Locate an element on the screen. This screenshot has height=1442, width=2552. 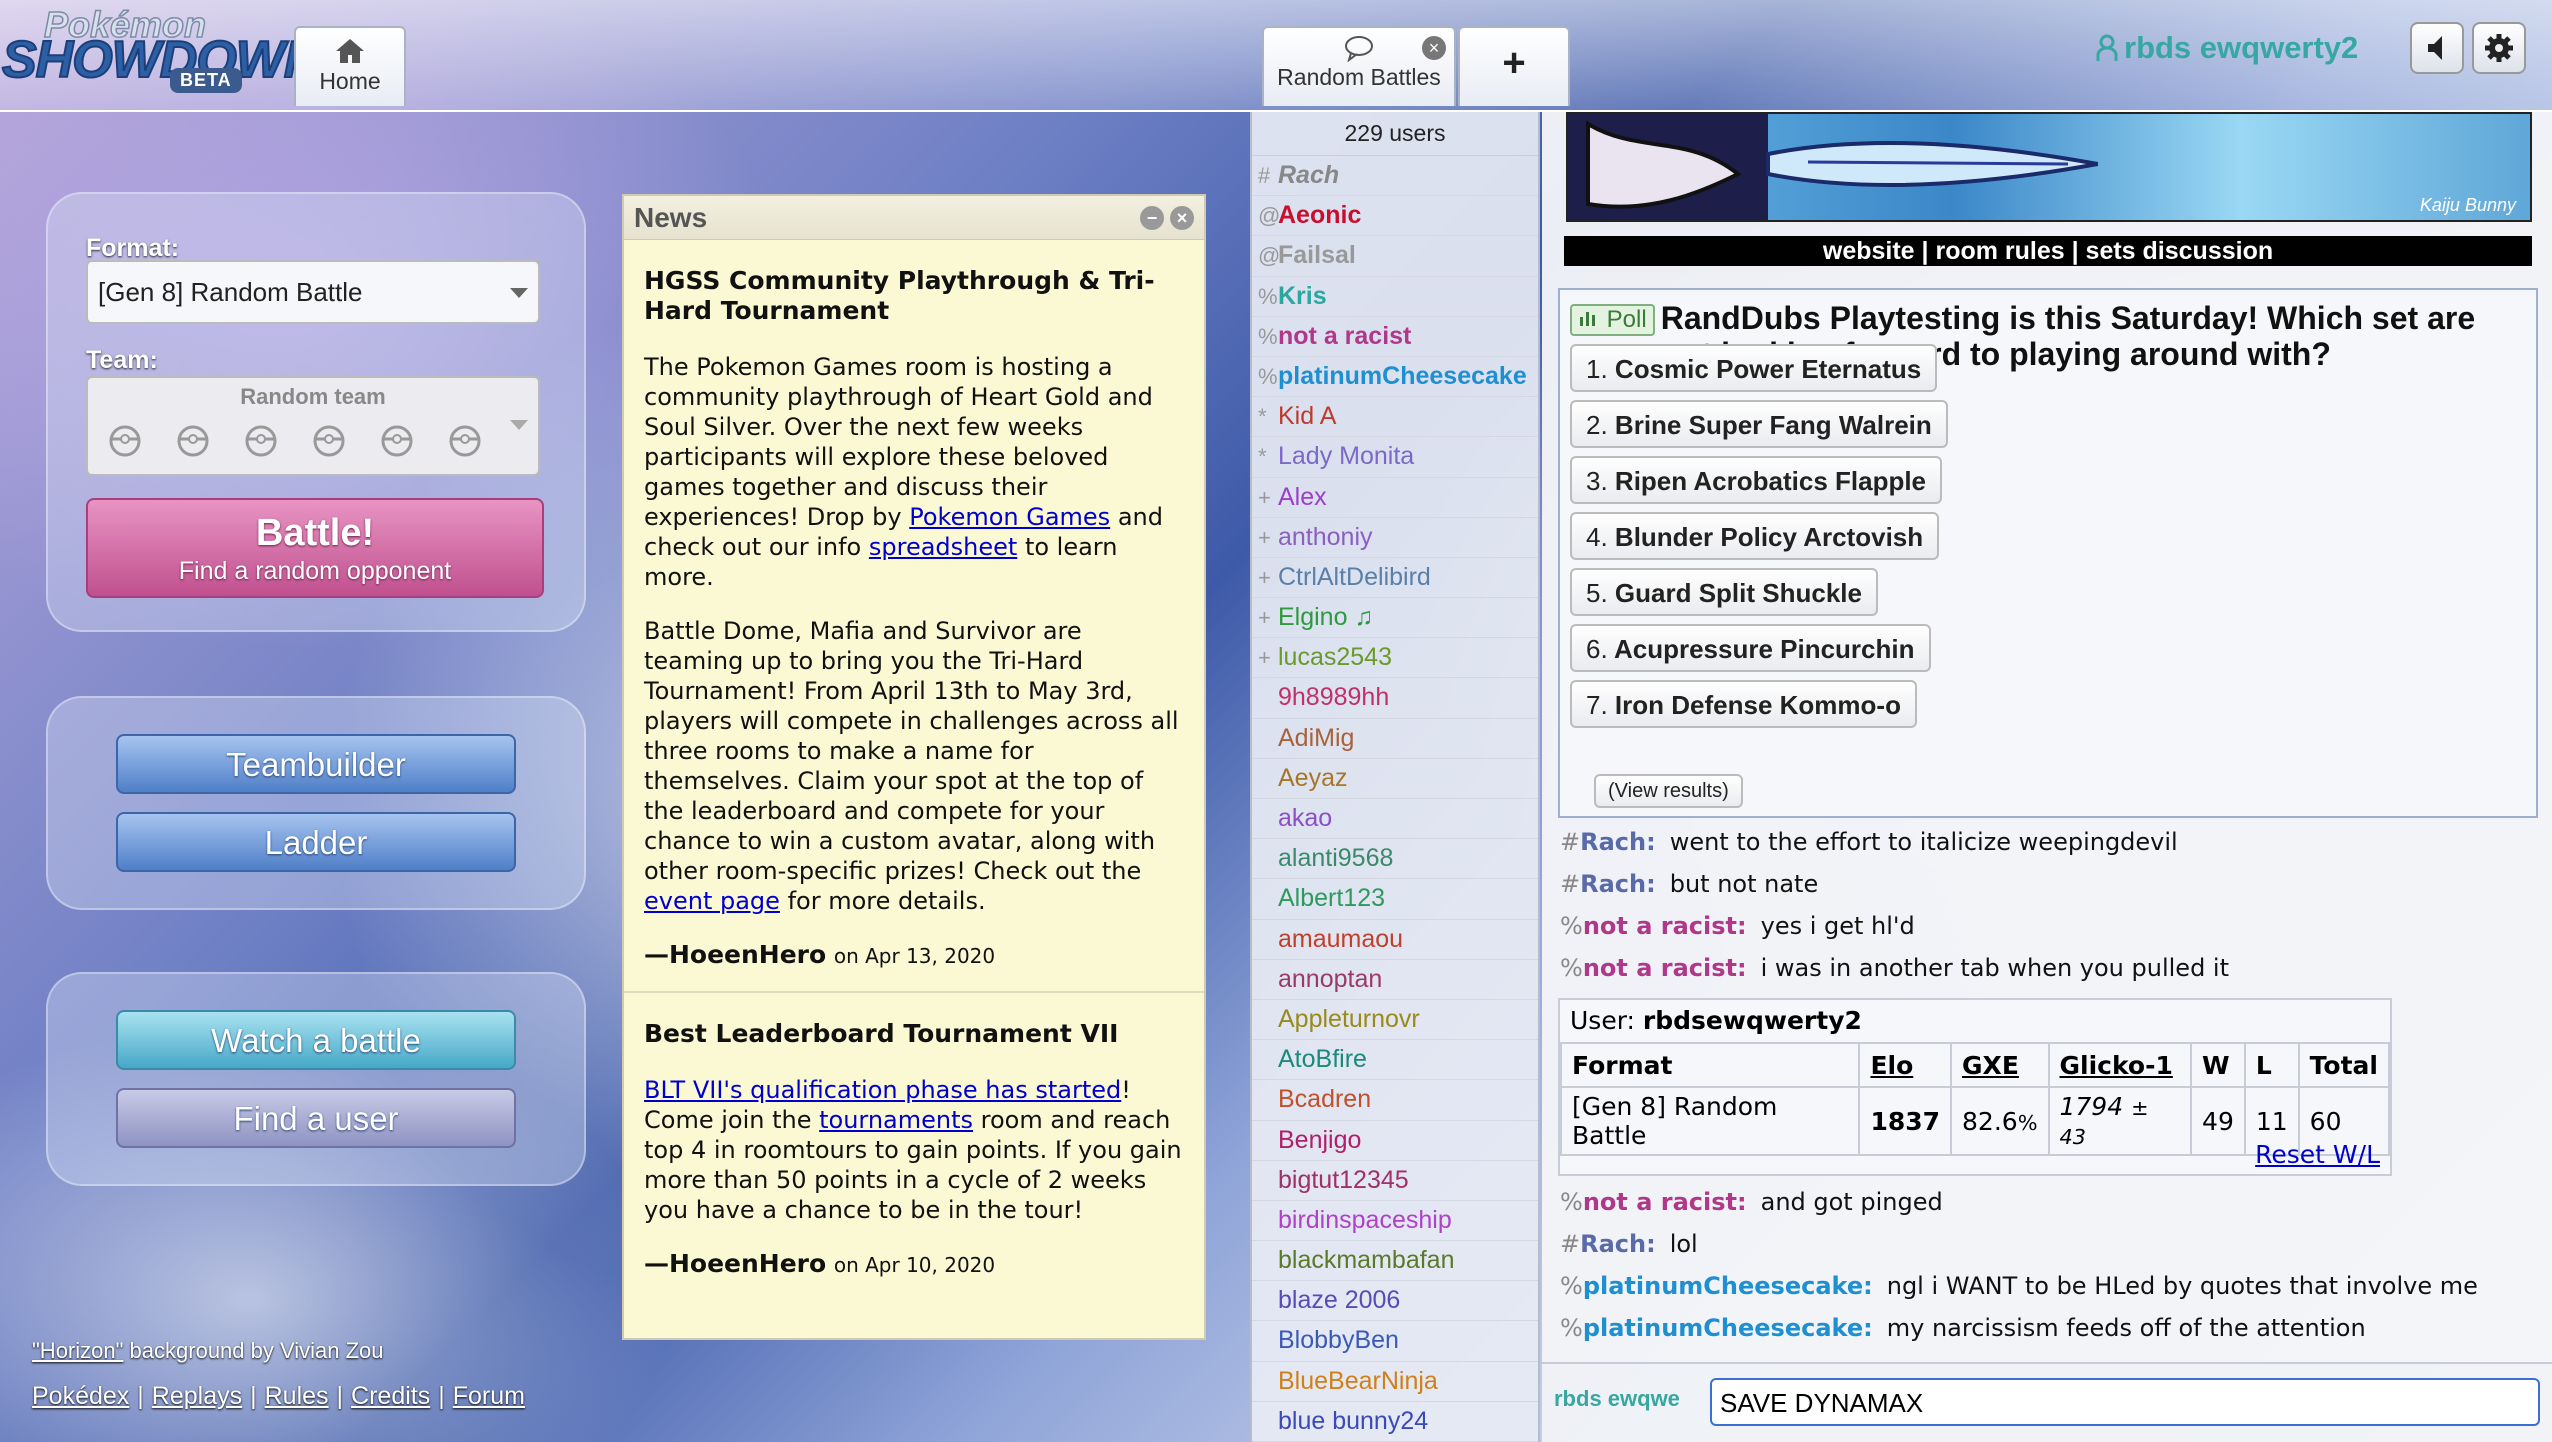
footer-link-credits: Credits is located at coordinates (390, 1396).